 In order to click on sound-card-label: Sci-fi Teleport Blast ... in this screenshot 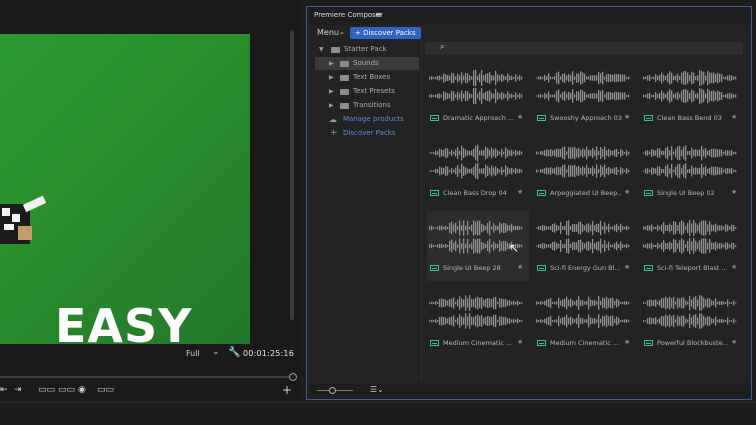, I will do `click(692, 268)`.